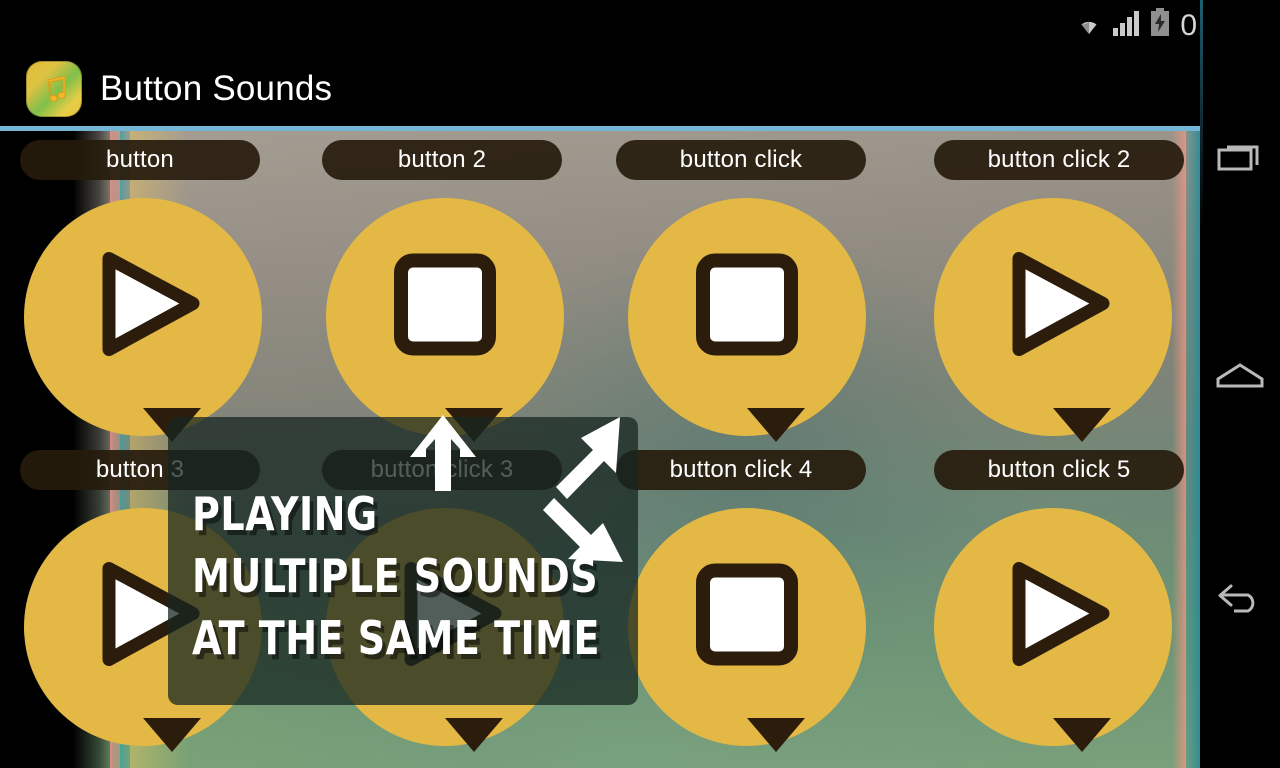  I want to click on tutorial-line-3: AT THE SAME TIME, so click(396, 638).